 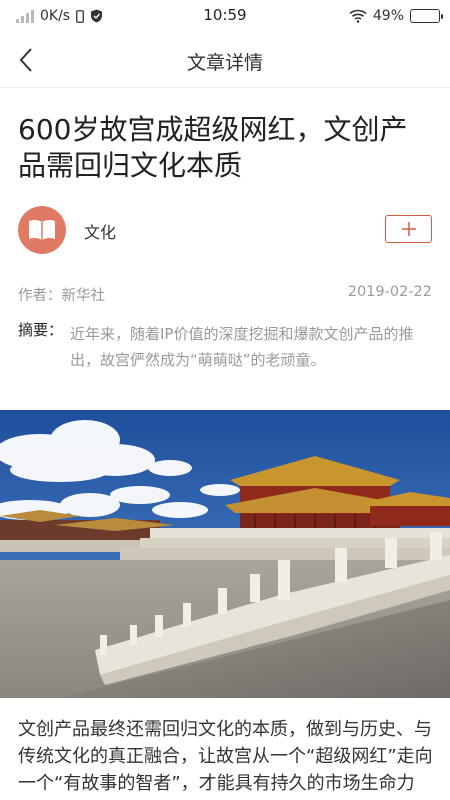 What do you see at coordinates (213, 147) in the screenshot?
I see `article-title: 600岁故宫成超级网红，文创产品需回归文化本质` at bounding box center [213, 147].